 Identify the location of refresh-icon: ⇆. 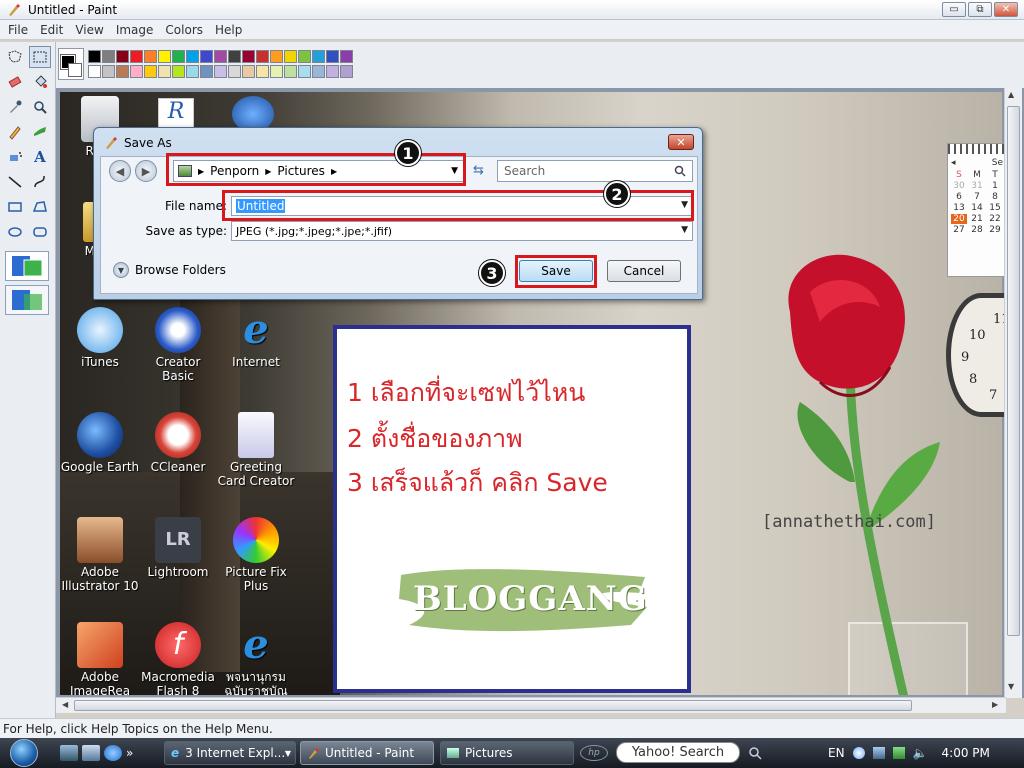
(481, 171).